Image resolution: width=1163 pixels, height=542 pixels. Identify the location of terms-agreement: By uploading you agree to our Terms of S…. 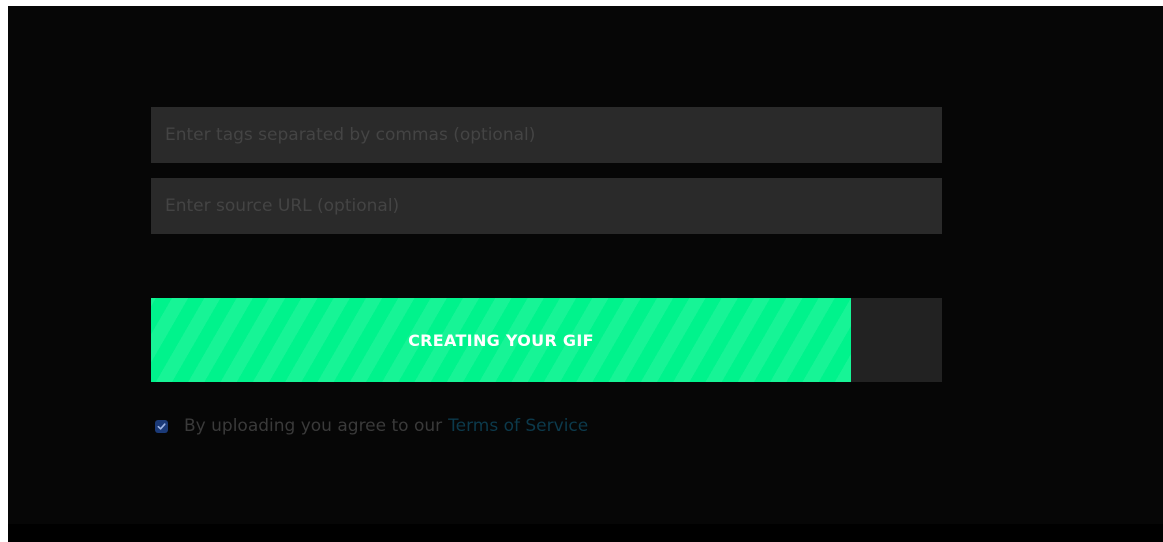
(371, 426).